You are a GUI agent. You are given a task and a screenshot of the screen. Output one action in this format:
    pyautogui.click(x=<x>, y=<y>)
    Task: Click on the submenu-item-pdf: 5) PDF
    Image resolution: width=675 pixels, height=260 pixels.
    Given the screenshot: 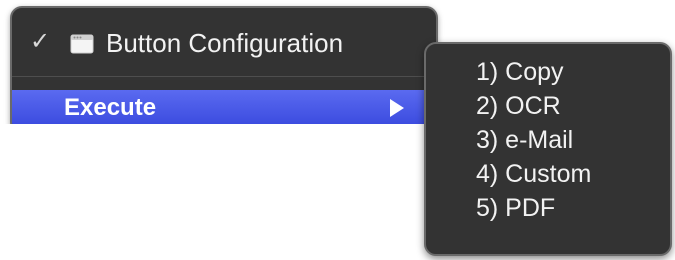 What is the action you would take?
    pyautogui.click(x=515, y=208)
    